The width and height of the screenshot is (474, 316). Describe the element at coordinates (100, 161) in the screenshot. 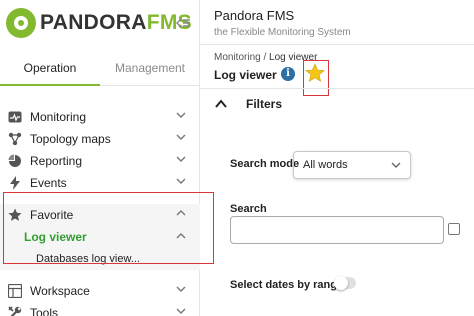

I see `sidebar-item-reporting: Reporting` at that location.